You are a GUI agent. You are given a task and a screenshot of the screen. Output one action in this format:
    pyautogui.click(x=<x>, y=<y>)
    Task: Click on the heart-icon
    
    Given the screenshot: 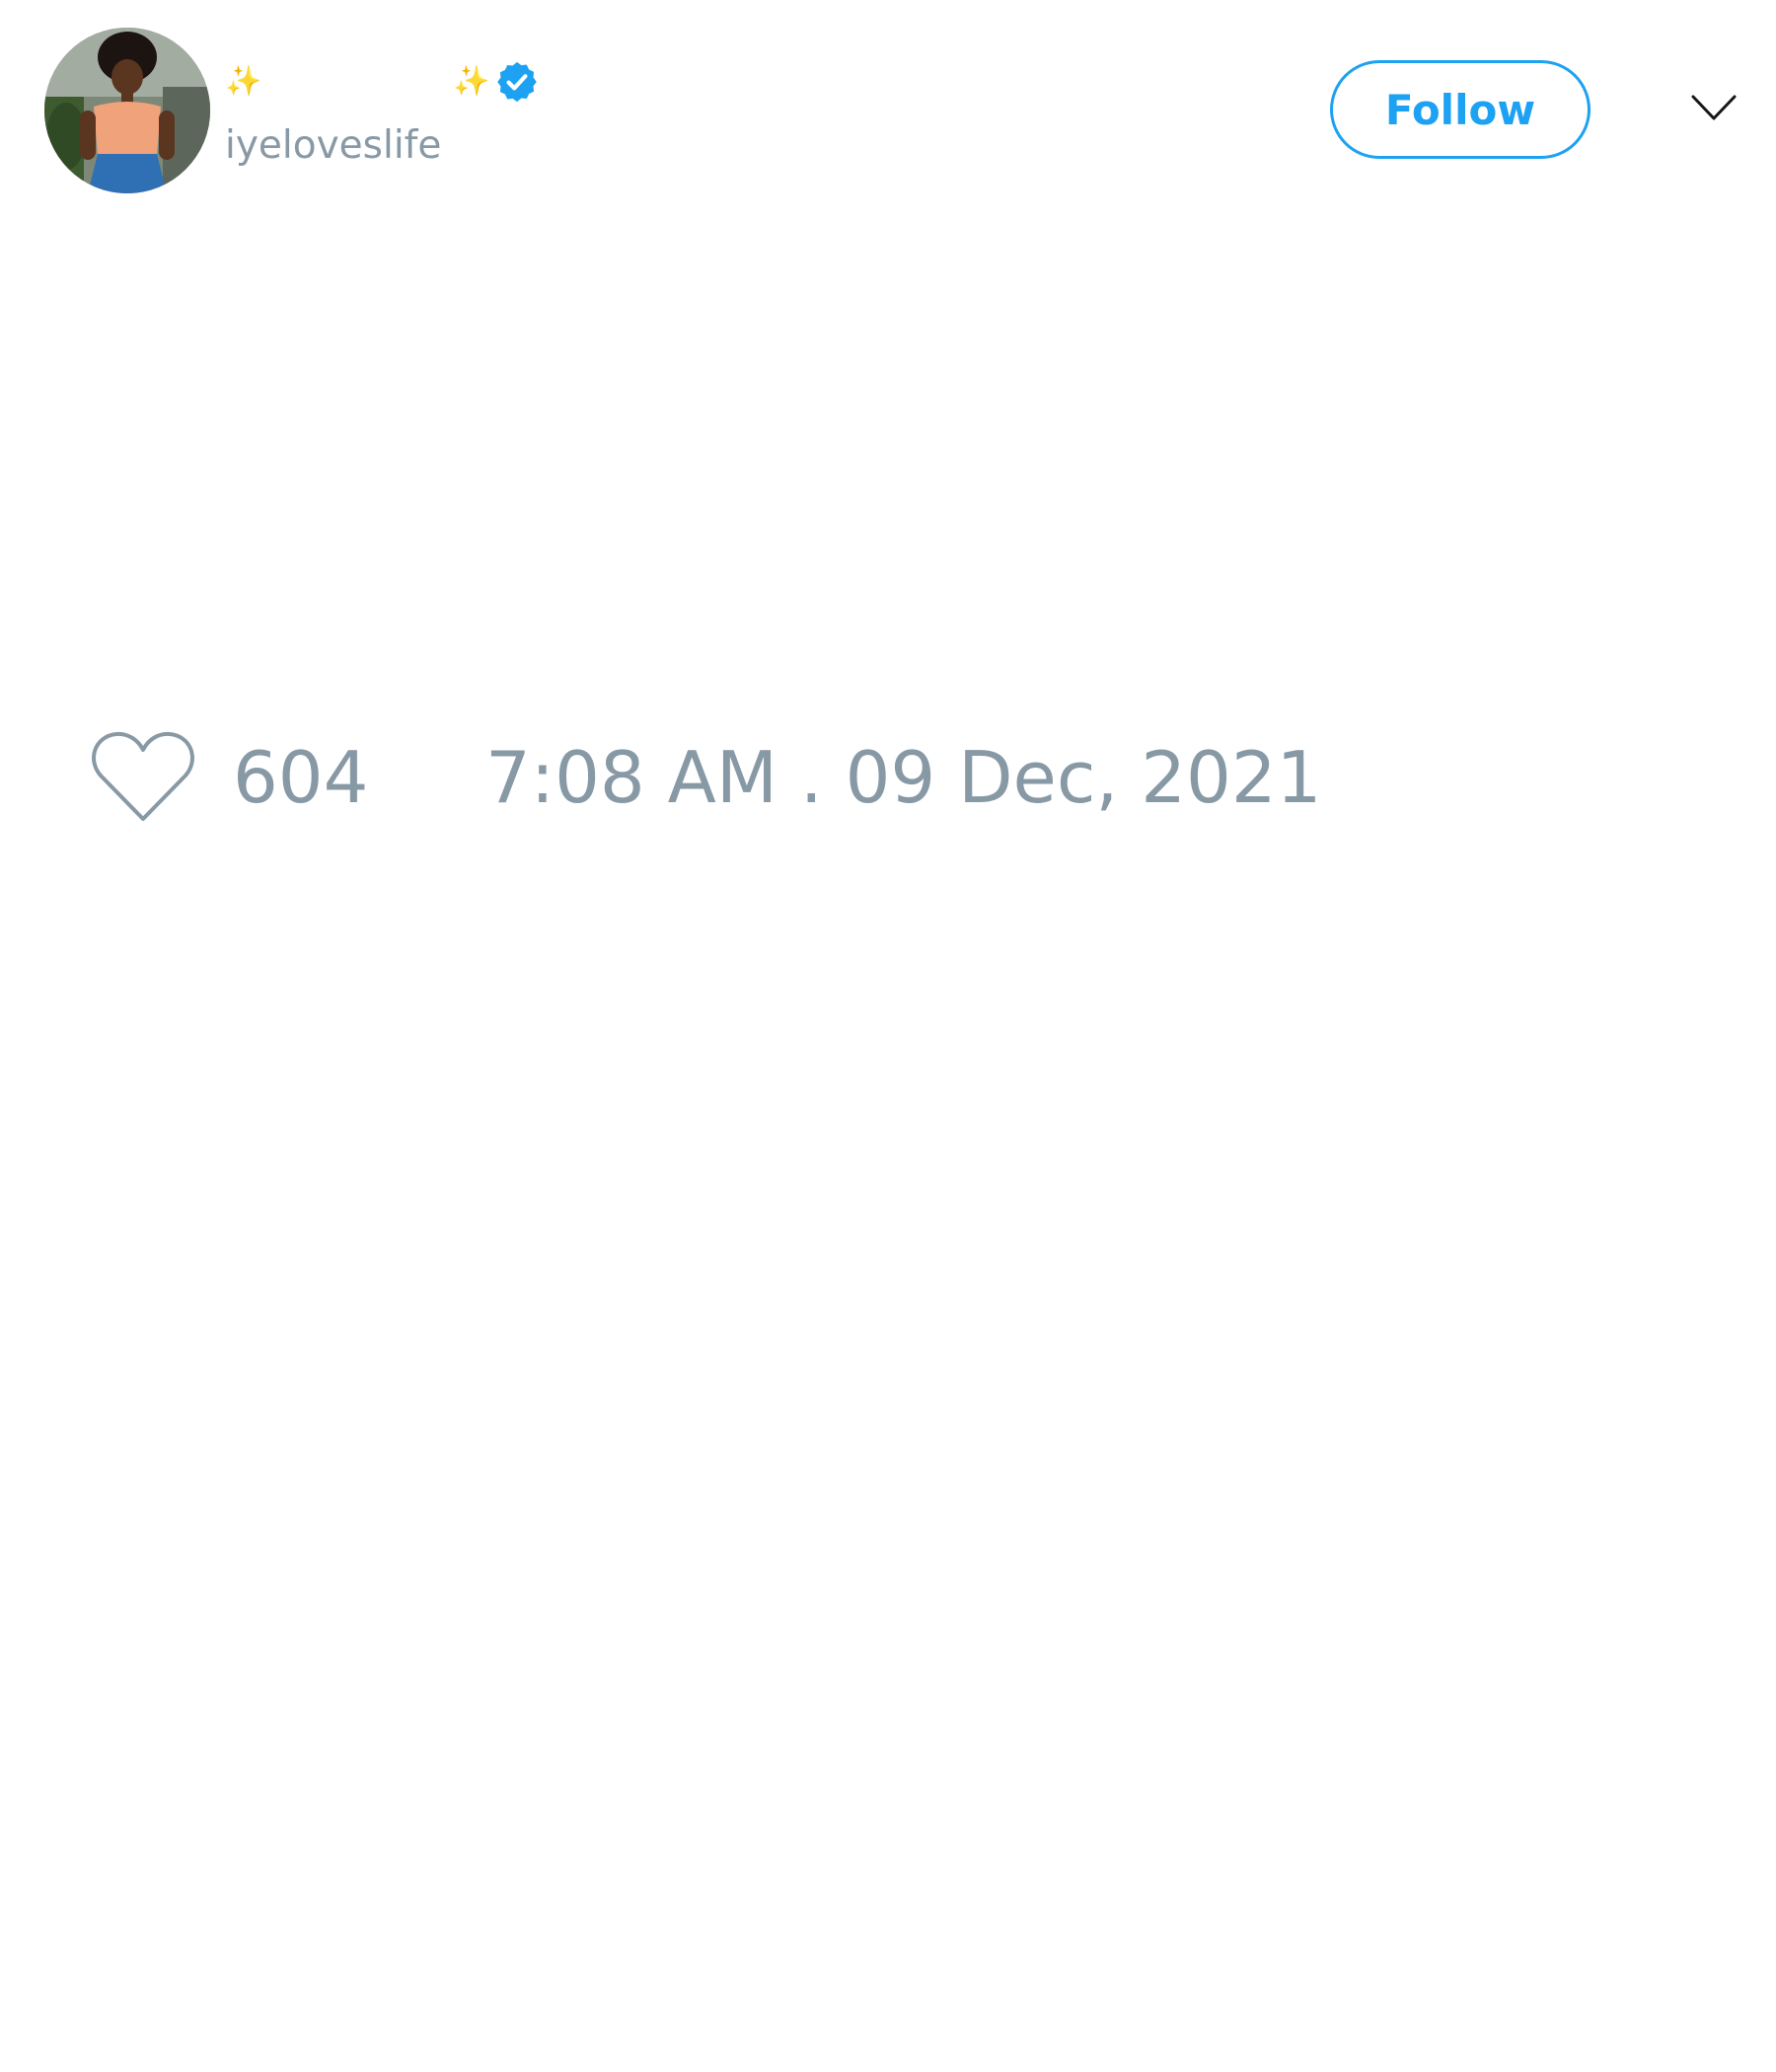 What is the action you would take?
    pyautogui.click(x=143, y=777)
    